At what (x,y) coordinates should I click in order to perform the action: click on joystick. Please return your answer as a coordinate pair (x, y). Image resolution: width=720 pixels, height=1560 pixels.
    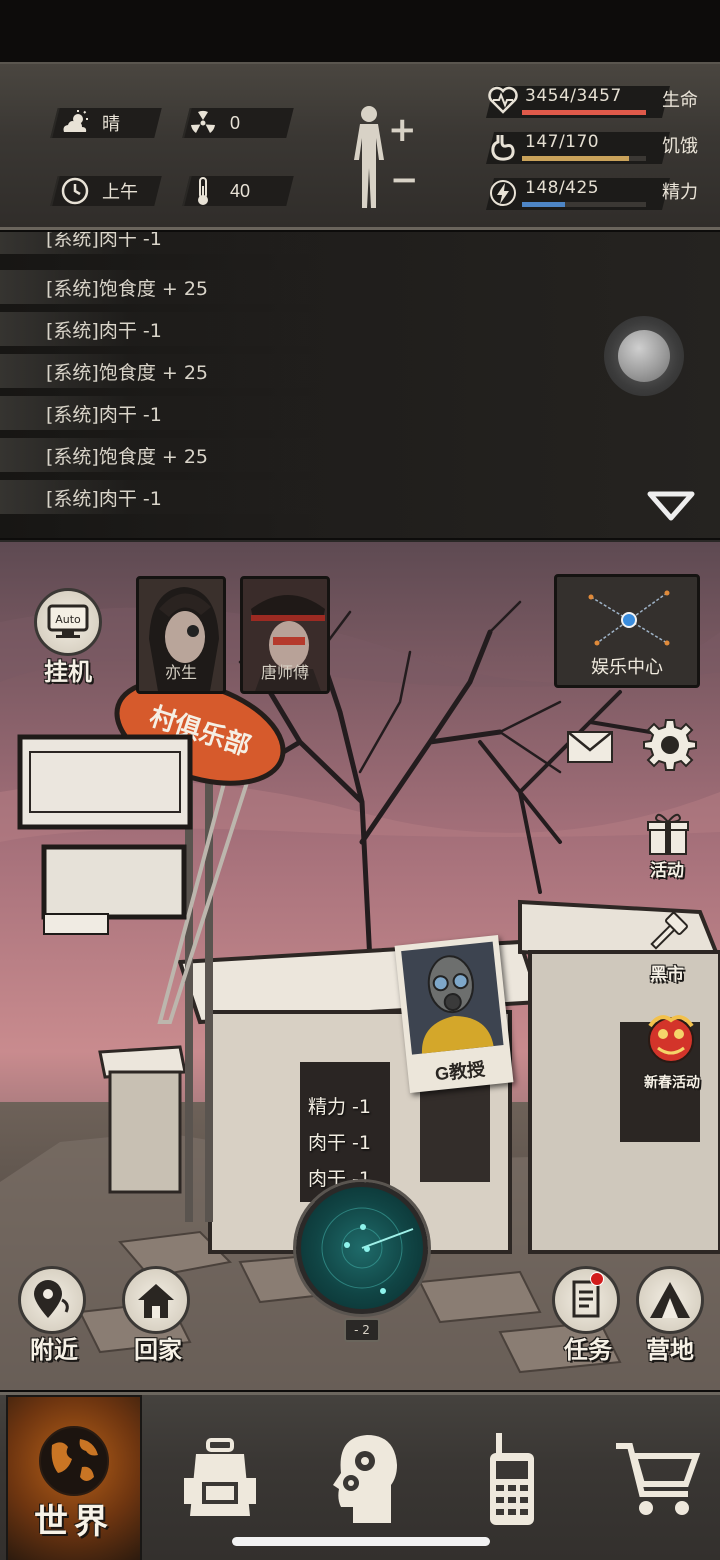
    Looking at the image, I should click on (644, 356).